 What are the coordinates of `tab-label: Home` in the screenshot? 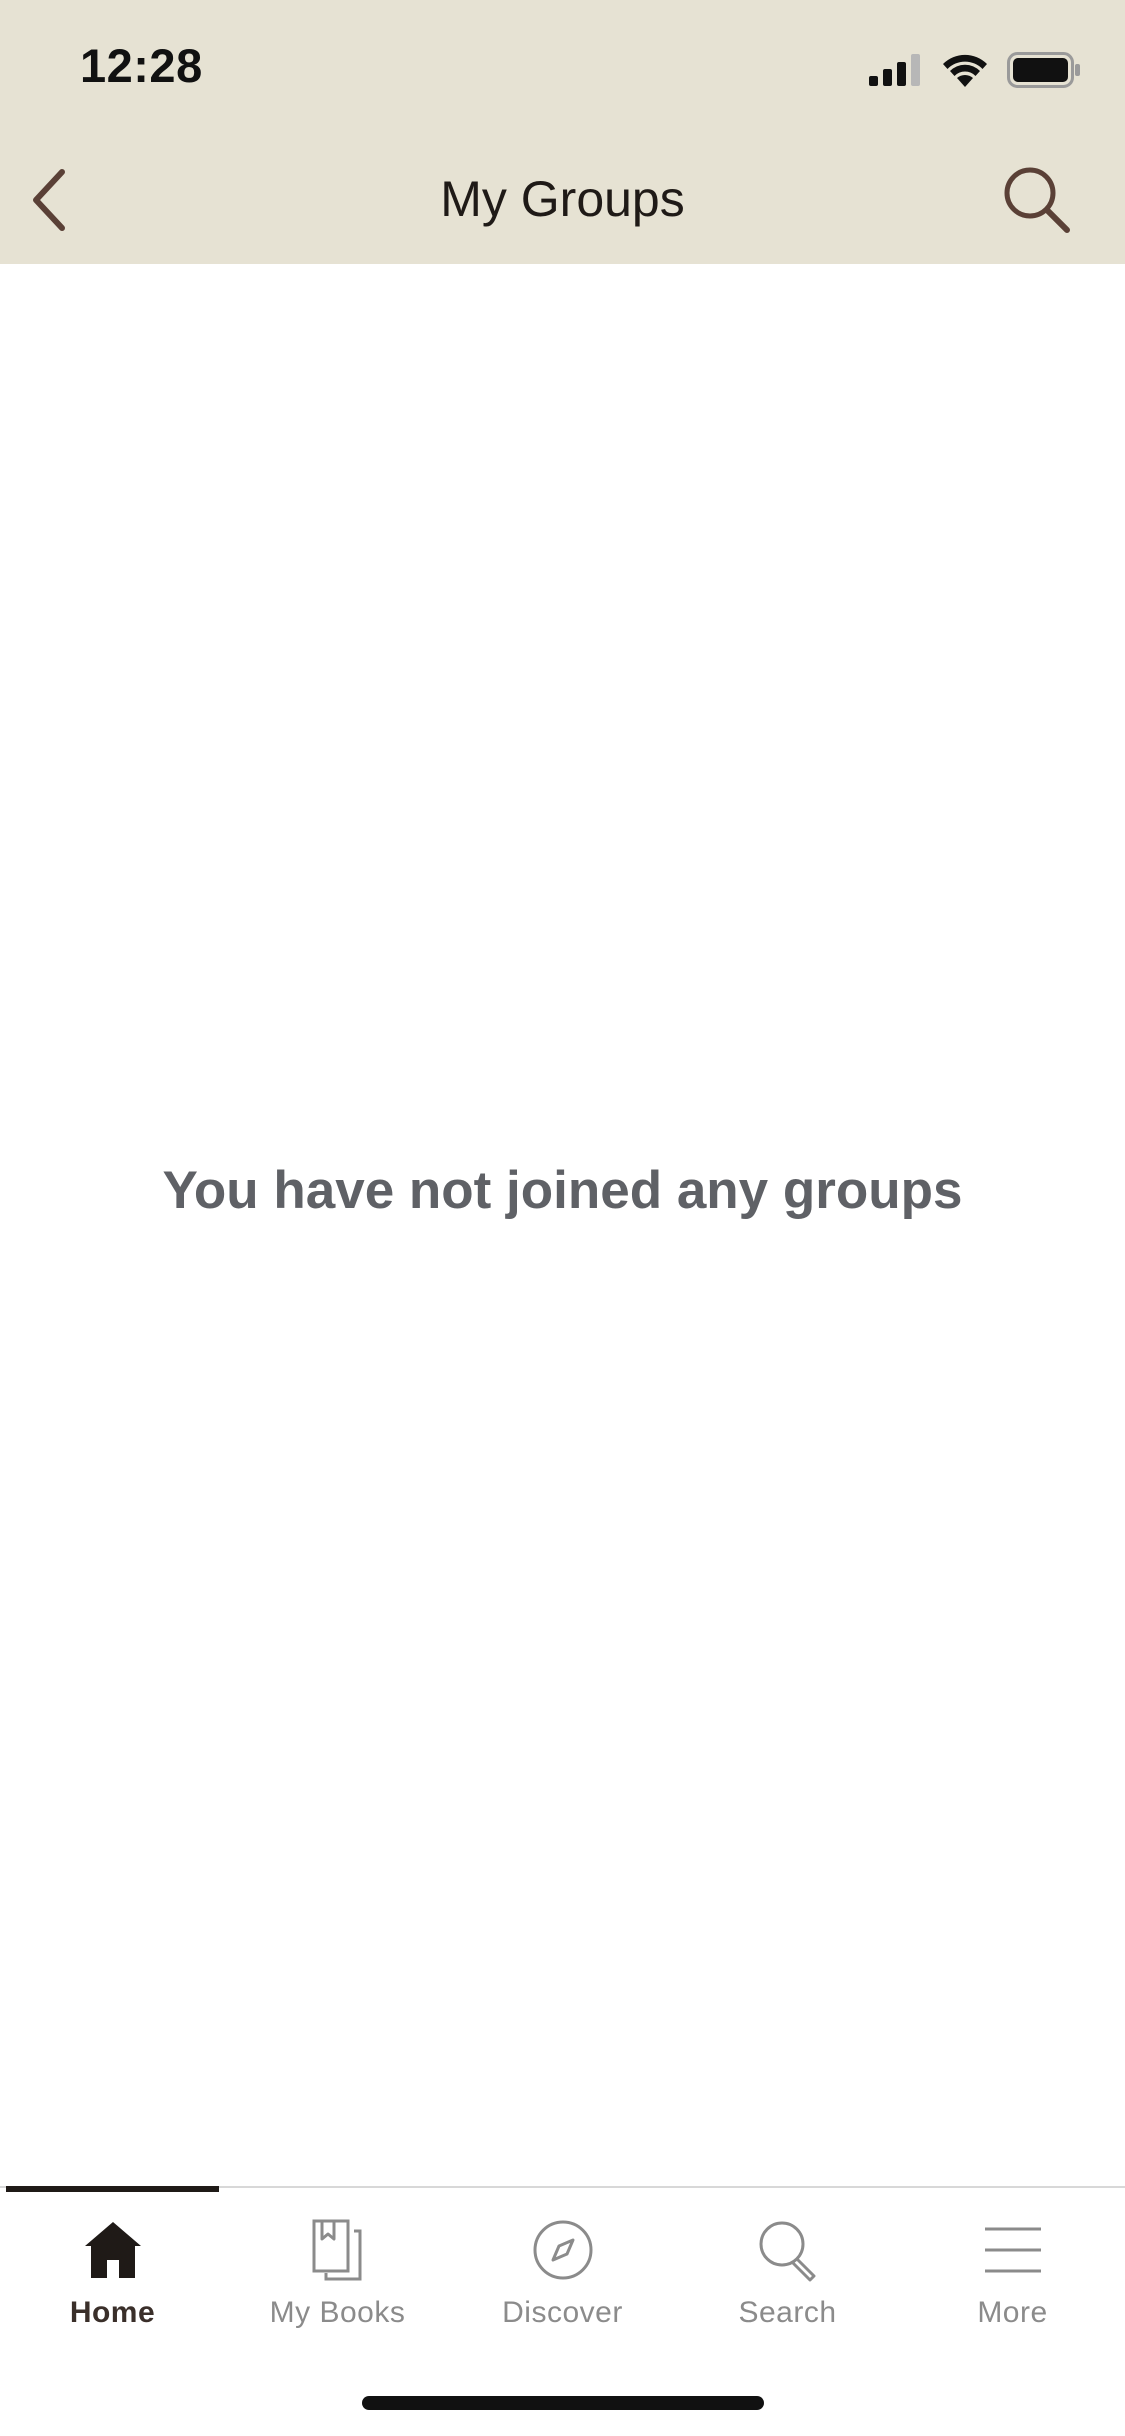 It's located at (112, 2312).